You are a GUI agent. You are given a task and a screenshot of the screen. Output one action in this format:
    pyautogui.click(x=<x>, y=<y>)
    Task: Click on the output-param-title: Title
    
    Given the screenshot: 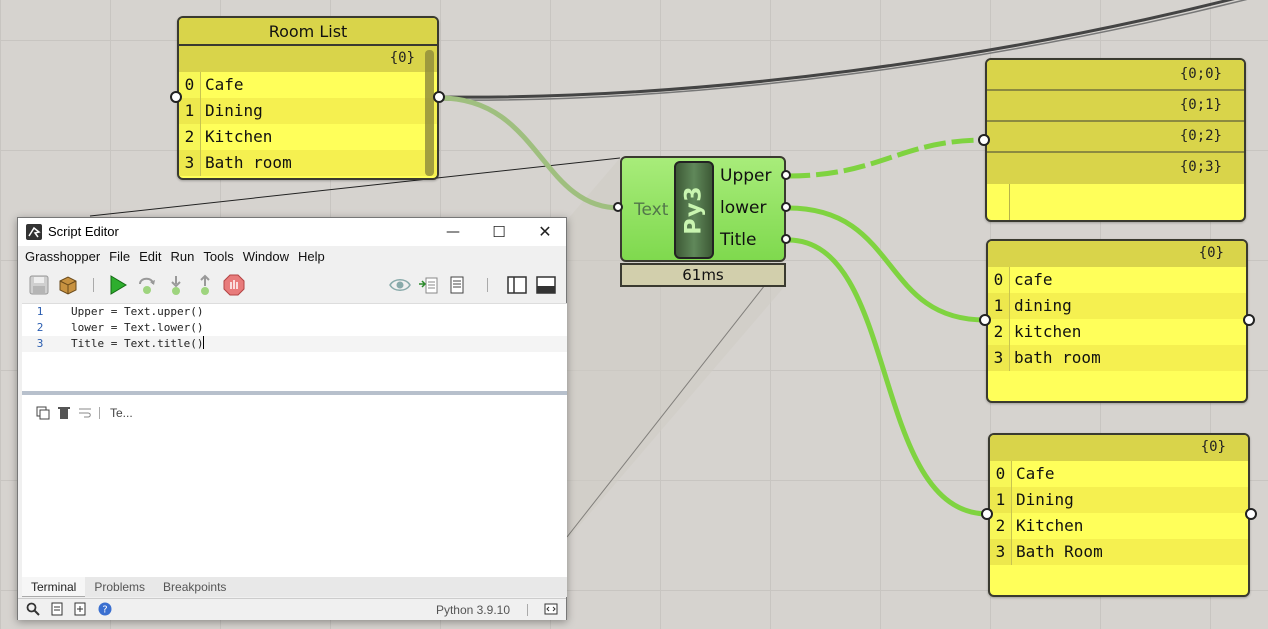 What is the action you would take?
    pyautogui.click(x=738, y=240)
    